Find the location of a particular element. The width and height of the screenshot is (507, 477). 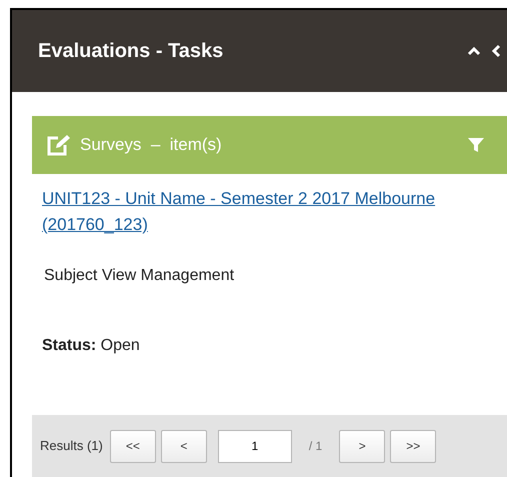

edit-icon is located at coordinates (59, 145).